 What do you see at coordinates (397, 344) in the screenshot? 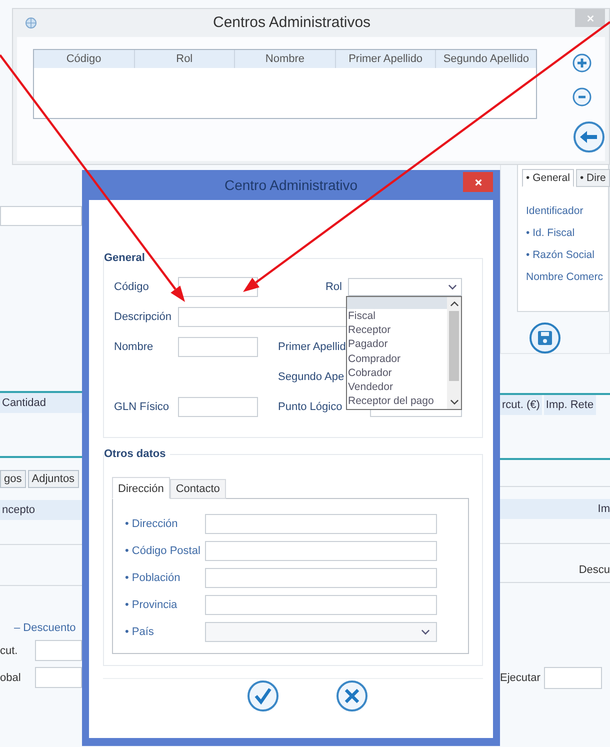
I see `dropdown-option: Pagador` at bounding box center [397, 344].